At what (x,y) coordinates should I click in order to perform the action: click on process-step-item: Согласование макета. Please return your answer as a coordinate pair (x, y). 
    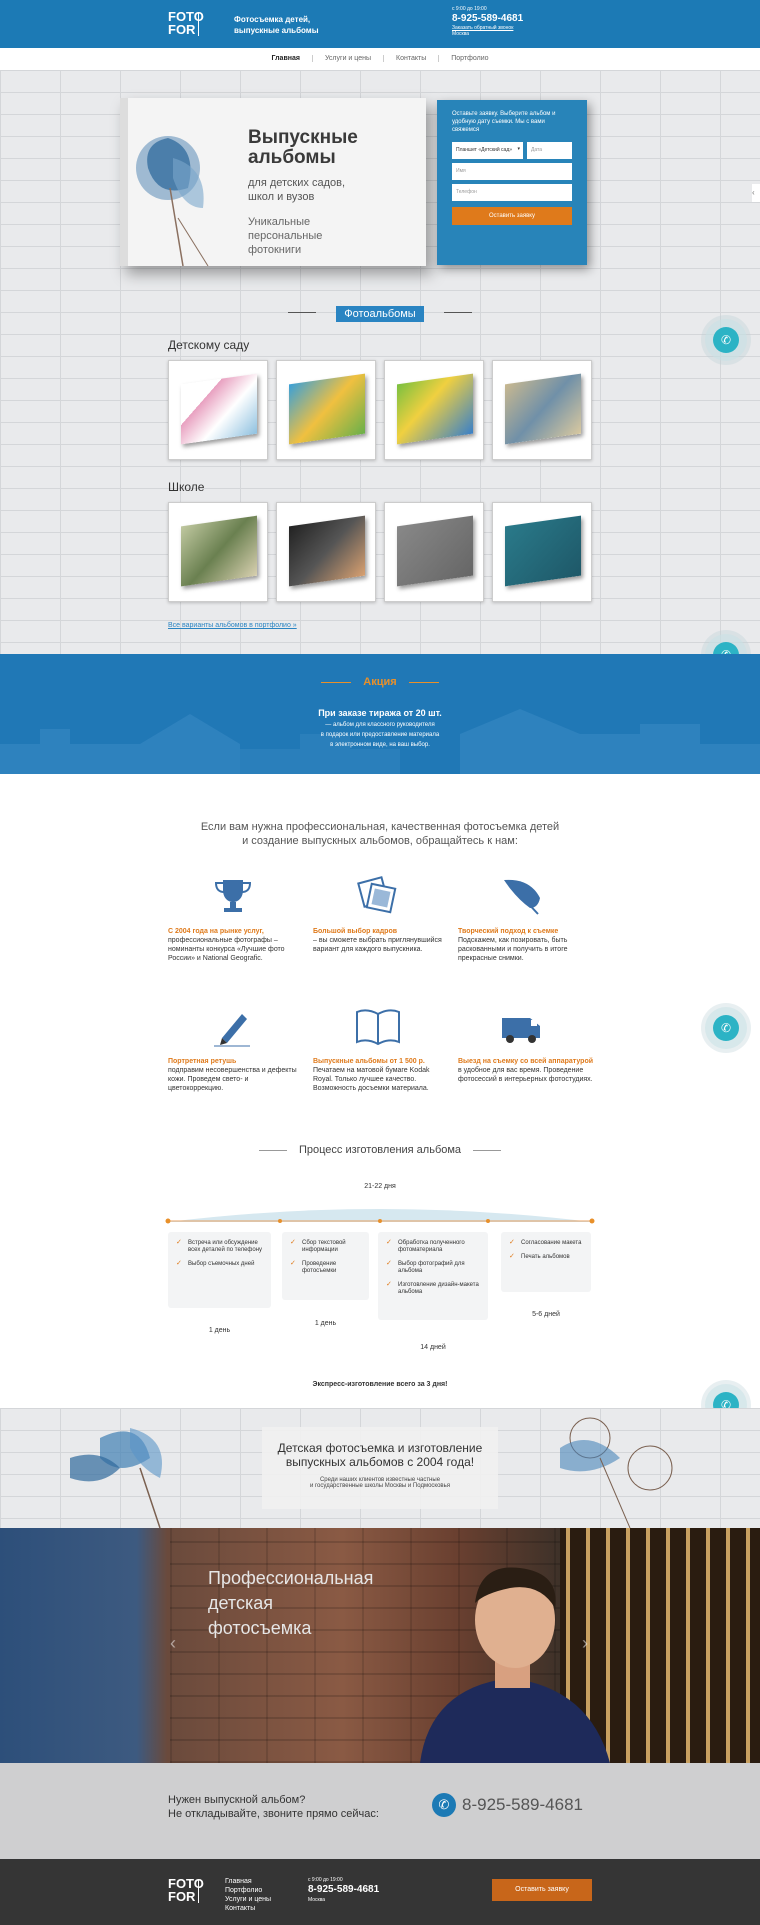
    Looking at the image, I should click on (546, 1243).